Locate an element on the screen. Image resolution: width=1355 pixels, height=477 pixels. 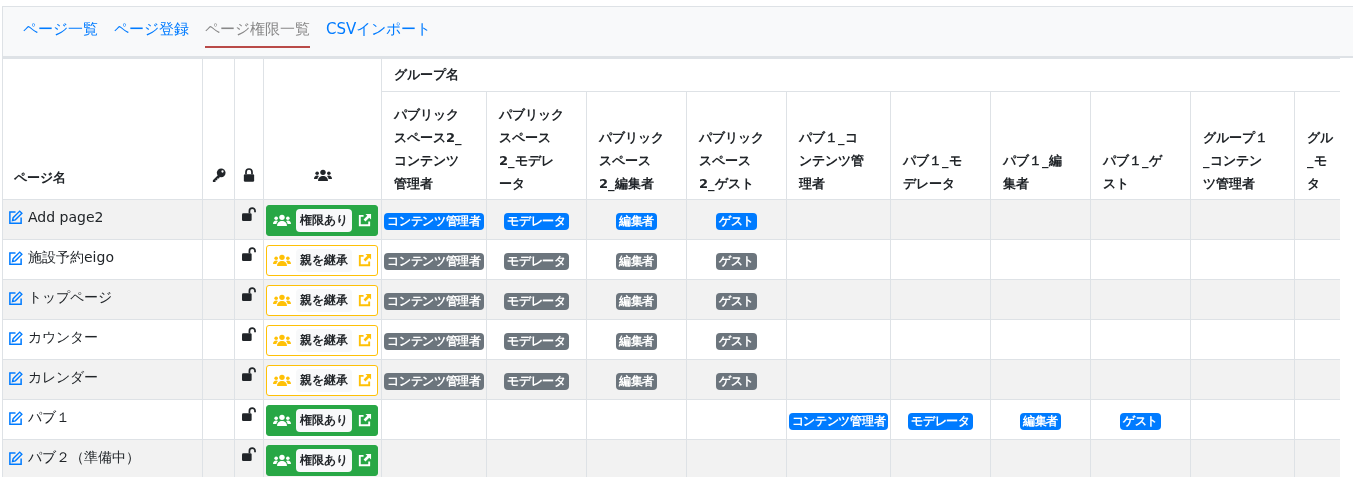
column-header: パブリック スペース2_ コンテンツ 管理者 is located at coordinates (428, 149).